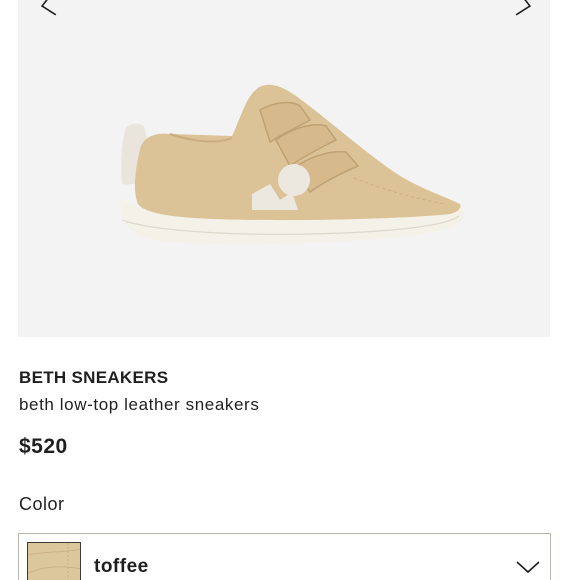 The image size is (580, 580). I want to click on color-label: Color, so click(42, 504).